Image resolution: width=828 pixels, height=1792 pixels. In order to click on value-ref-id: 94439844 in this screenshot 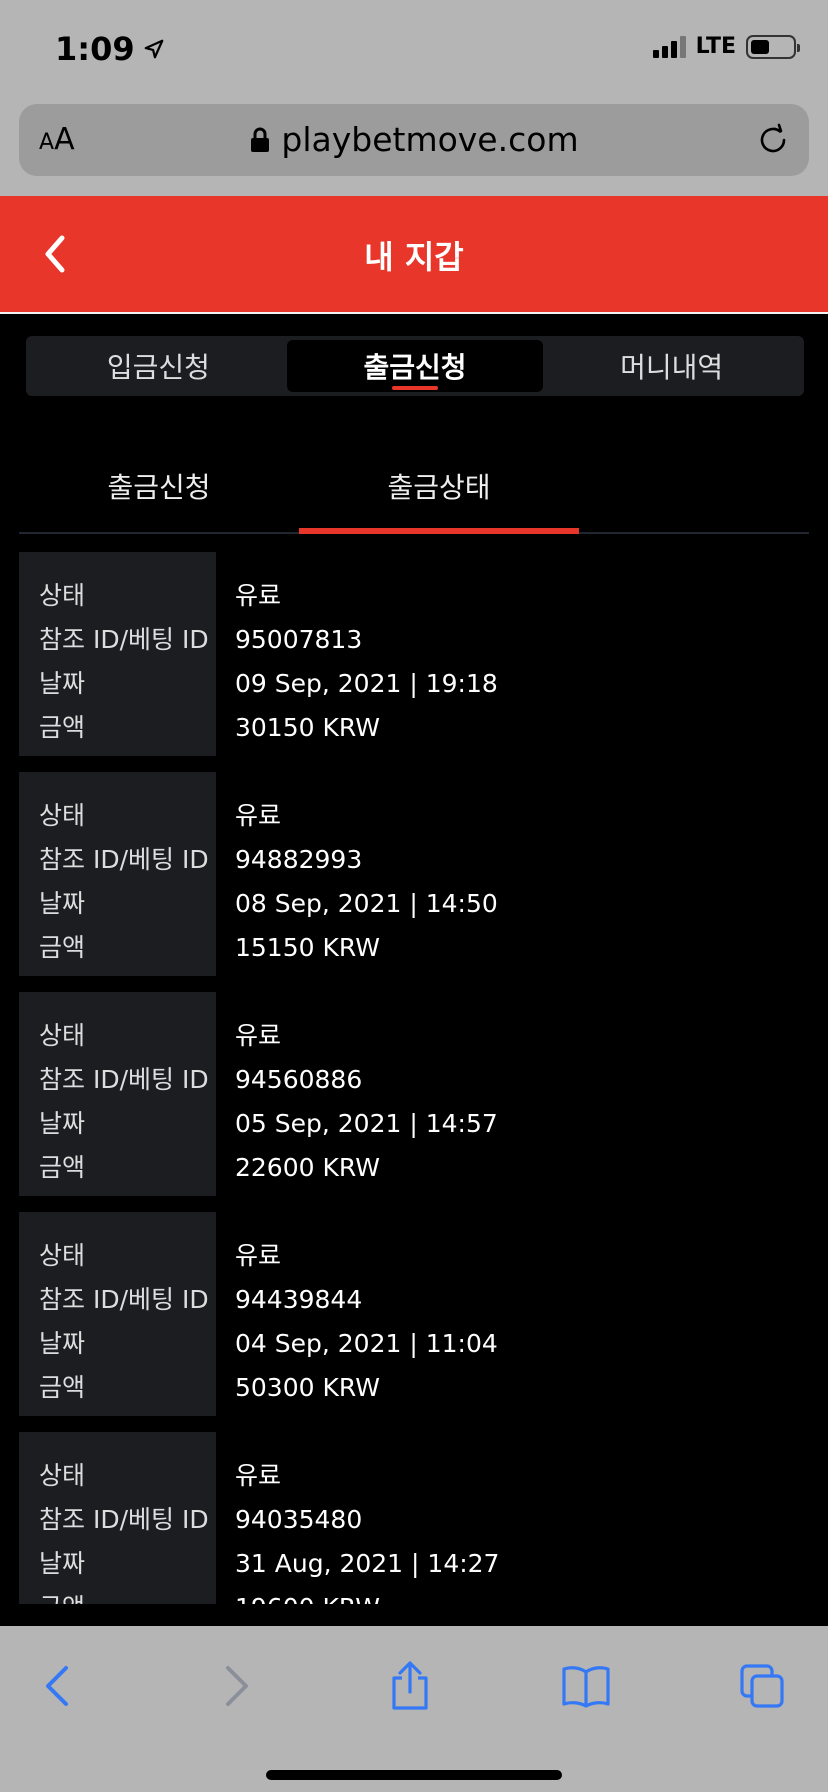, I will do `click(299, 1299)`.